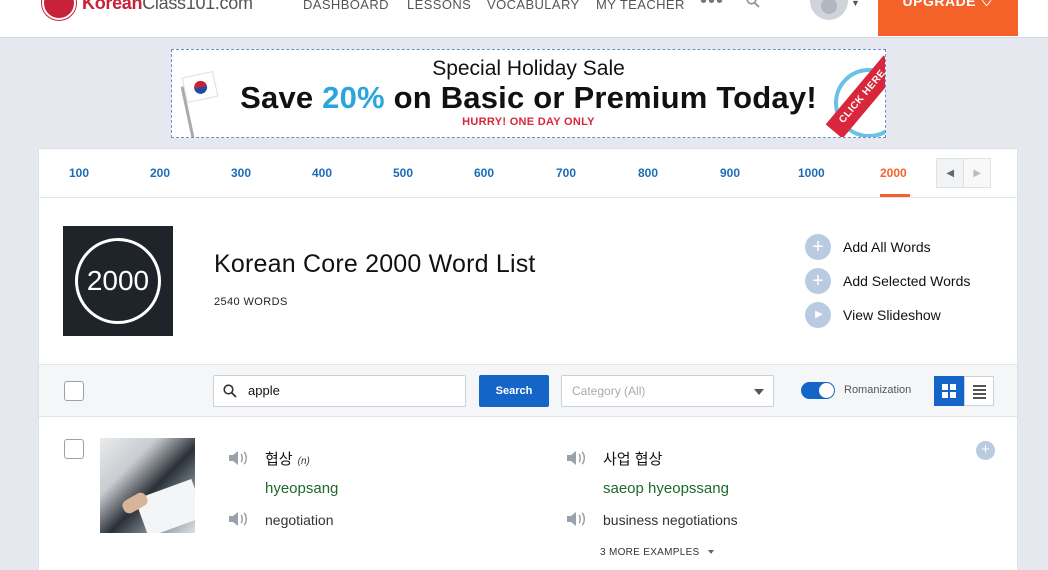 Image resolution: width=1048 pixels, height=570 pixels. Describe the element at coordinates (818, 315) in the screenshot. I see `play-icon: ▶` at that location.